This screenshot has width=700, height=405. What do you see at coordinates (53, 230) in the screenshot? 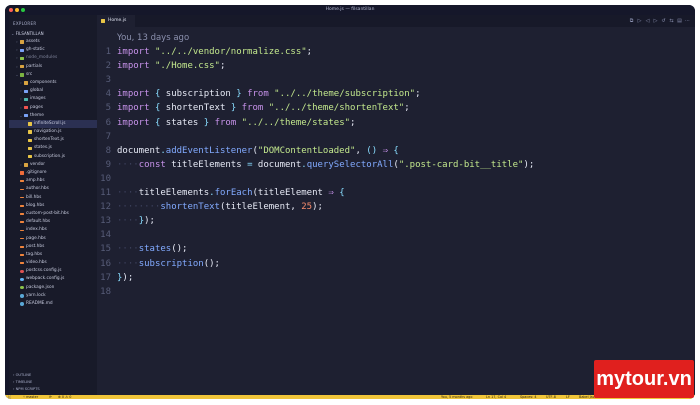
I see `file-tree-item: index.hbs` at bounding box center [53, 230].